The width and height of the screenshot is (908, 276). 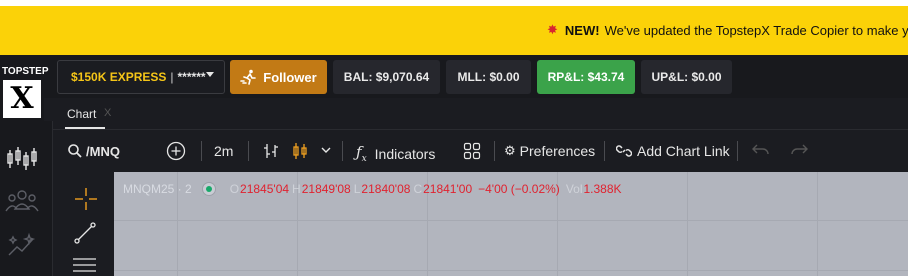 What do you see at coordinates (265, 189) in the screenshot?
I see `open-value: 21845'04` at bounding box center [265, 189].